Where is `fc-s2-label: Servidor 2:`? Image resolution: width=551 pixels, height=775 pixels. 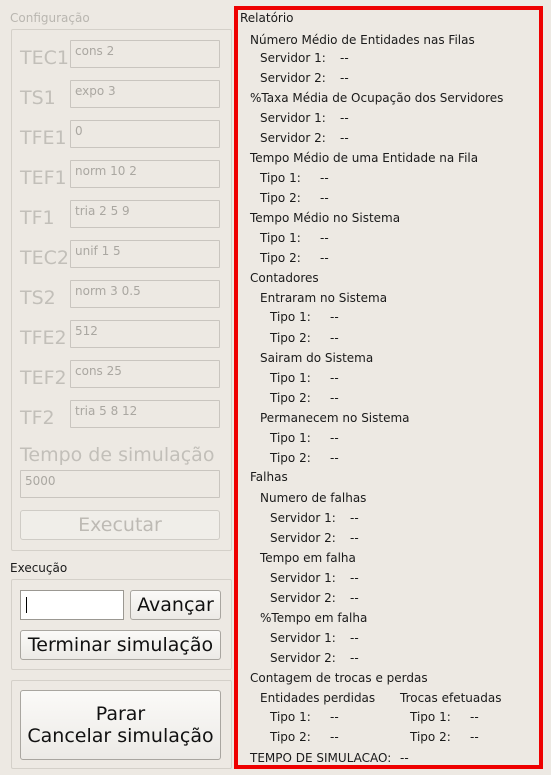
fc-s2-label: Servidor 2: is located at coordinates (303, 538).